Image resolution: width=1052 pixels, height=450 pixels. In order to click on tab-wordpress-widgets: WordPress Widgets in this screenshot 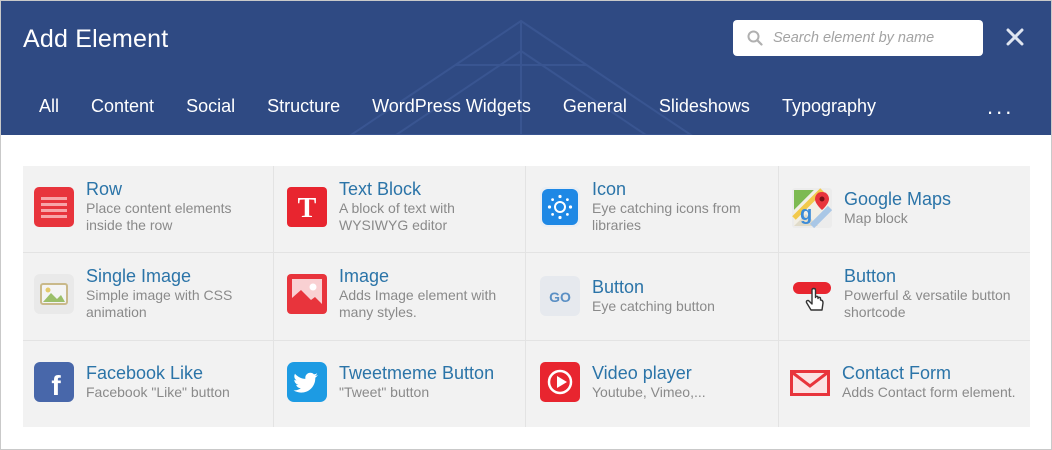, I will do `click(451, 106)`.